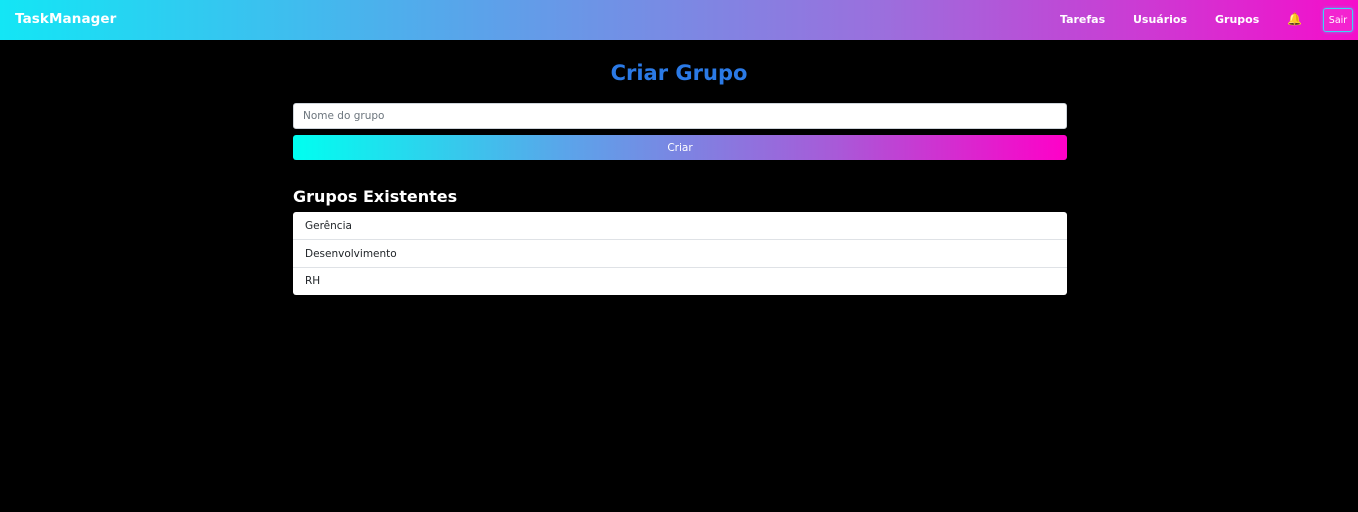  Describe the element at coordinates (680, 226) in the screenshot. I see `list-item: Gerência` at that location.